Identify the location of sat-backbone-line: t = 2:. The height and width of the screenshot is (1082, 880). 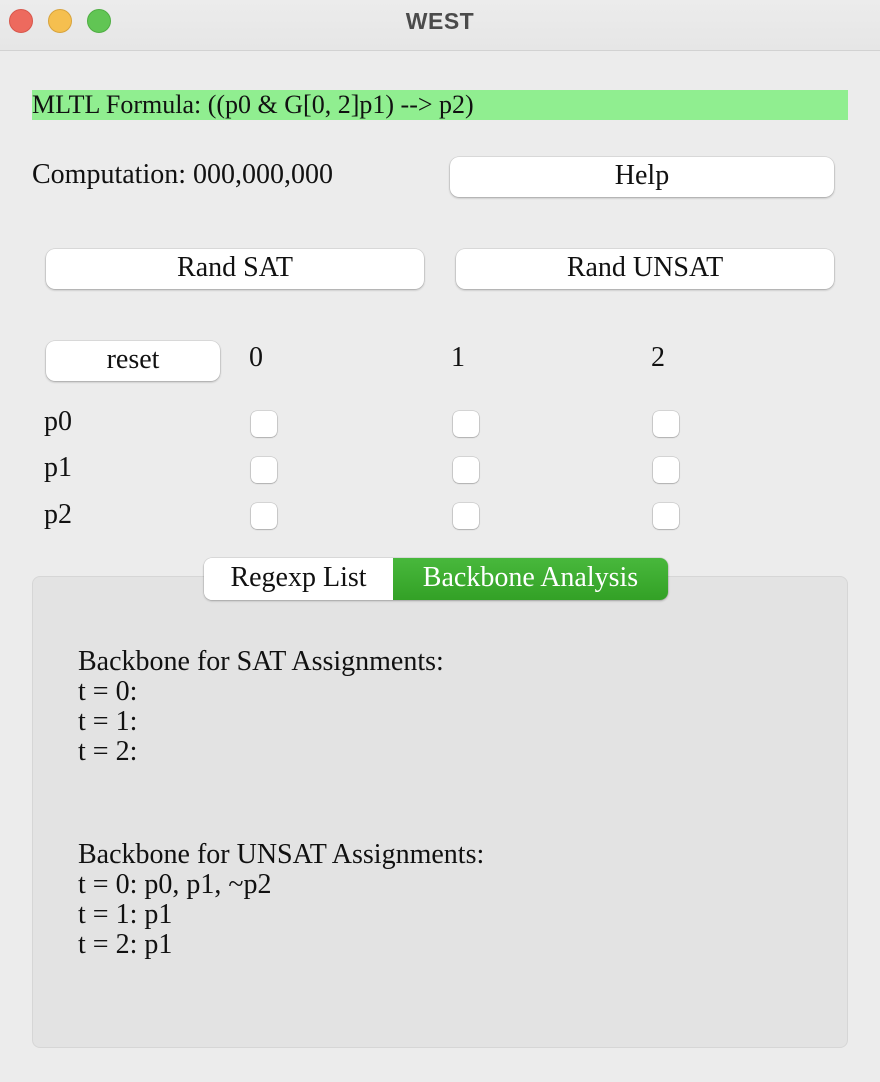
(108, 751).